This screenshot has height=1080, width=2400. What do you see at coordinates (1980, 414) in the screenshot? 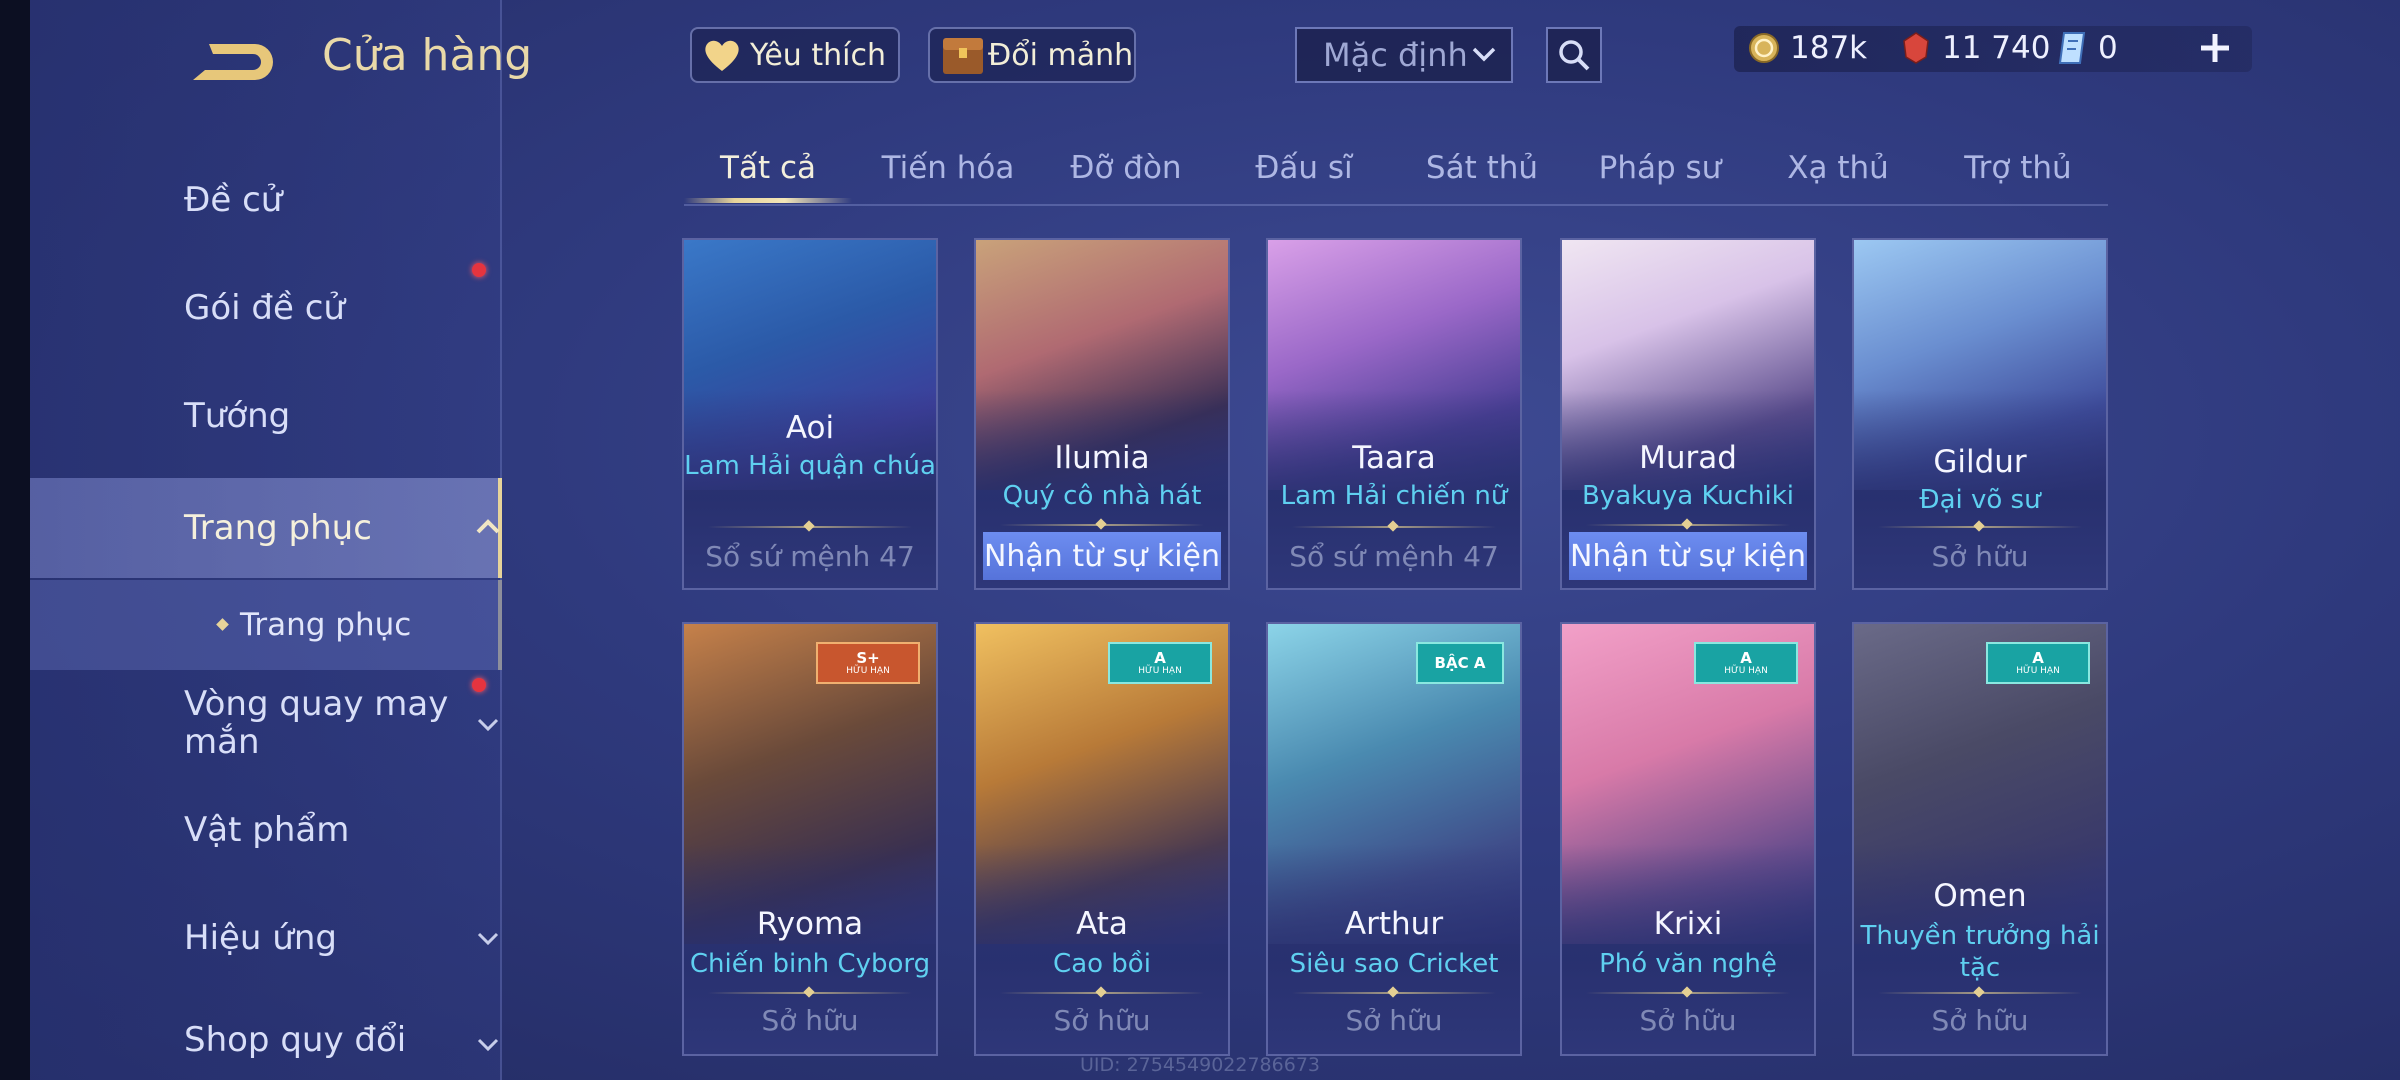
I see `skin-card: Gildur Đại võ sư Sở hữu` at bounding box center [1980, 414].